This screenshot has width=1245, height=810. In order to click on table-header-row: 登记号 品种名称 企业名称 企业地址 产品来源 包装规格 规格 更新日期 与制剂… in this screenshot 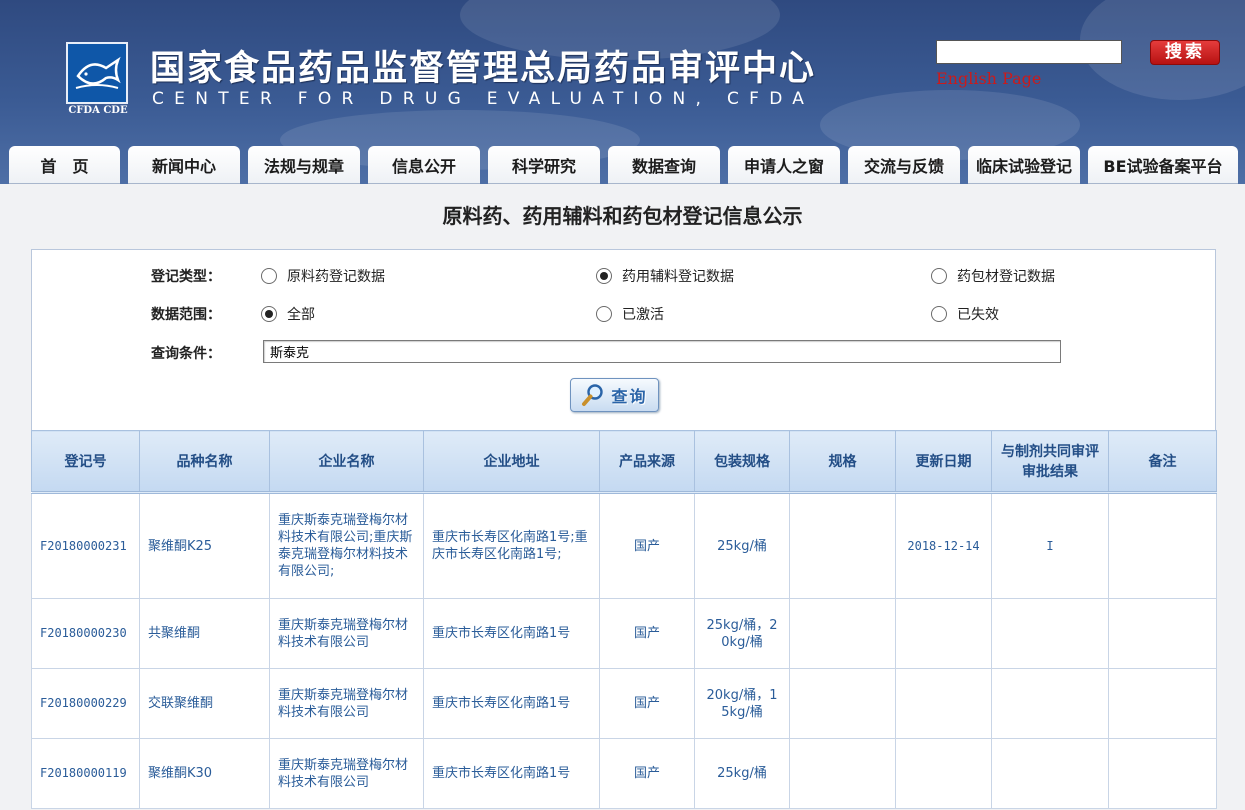, I will do `click(624, 462)`.